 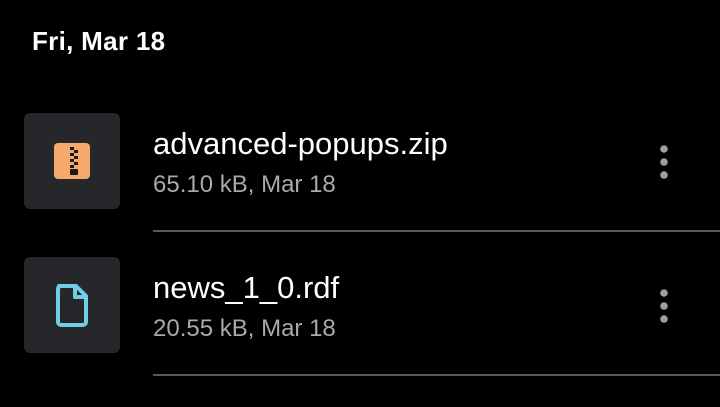 I want to click on zip-archive-icon, so click(x=72, y=161).